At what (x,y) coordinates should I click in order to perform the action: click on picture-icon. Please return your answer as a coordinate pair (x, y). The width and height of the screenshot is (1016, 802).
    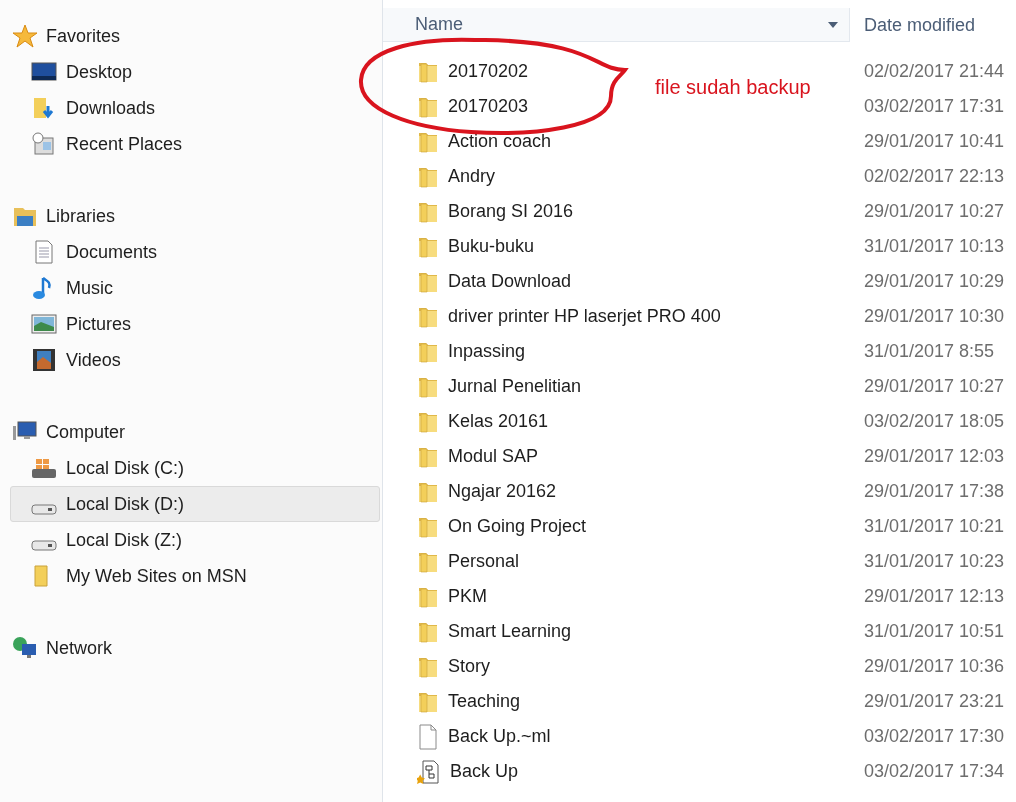
    Looking at the image, I should click on (44, 324).